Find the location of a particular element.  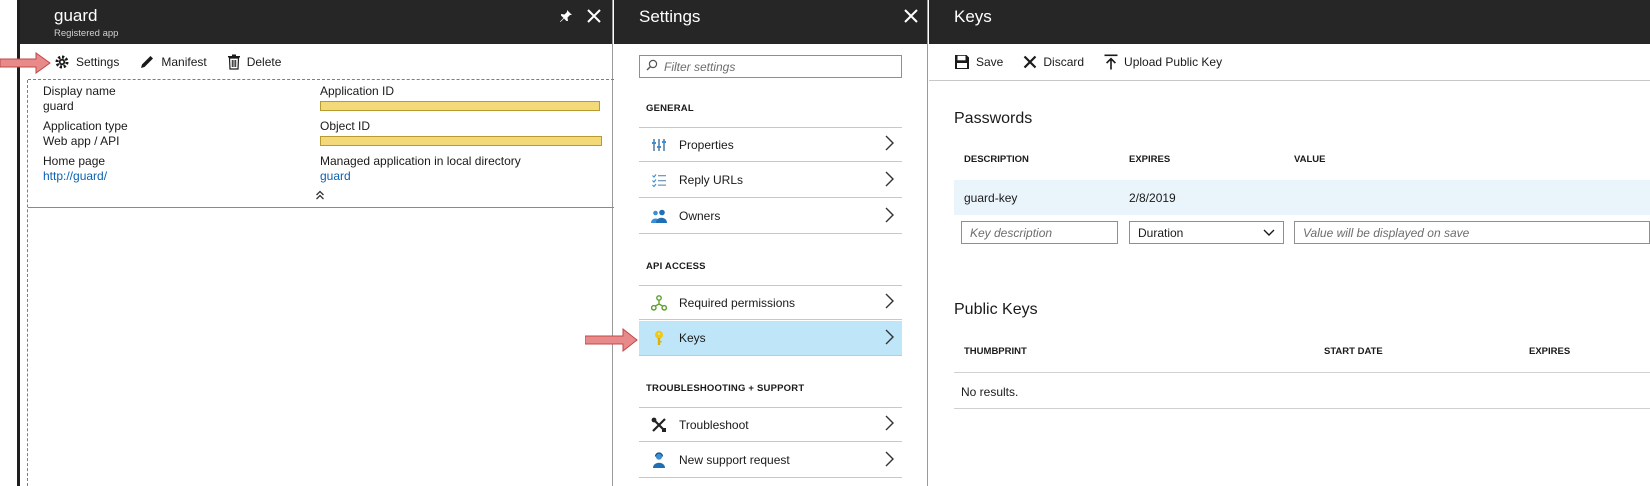

column-description: DESCRIPTION is located at coordinates (996, 159).